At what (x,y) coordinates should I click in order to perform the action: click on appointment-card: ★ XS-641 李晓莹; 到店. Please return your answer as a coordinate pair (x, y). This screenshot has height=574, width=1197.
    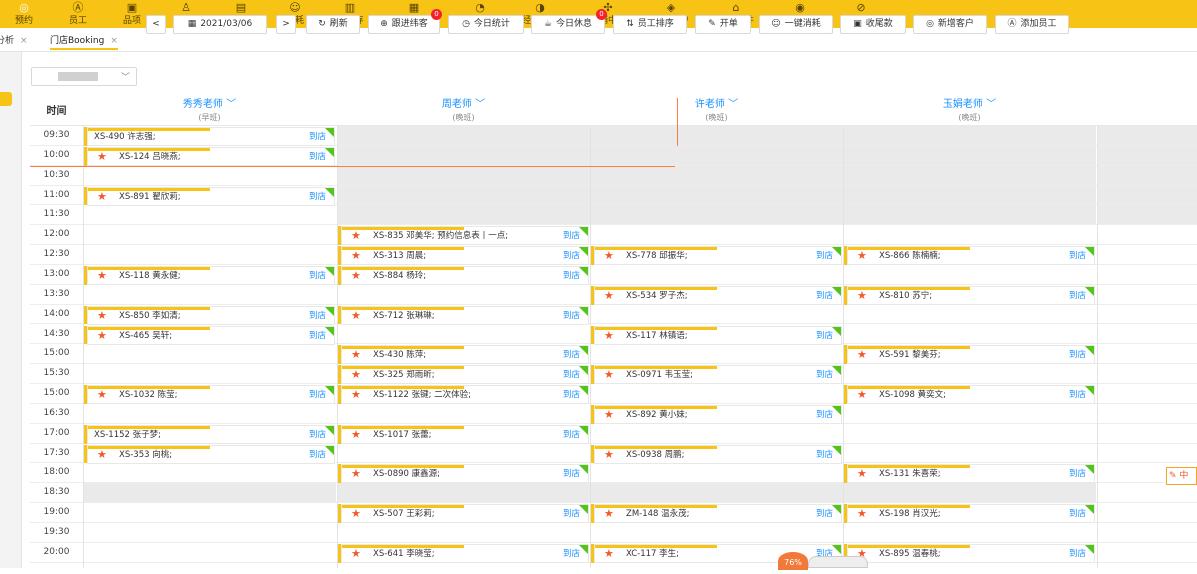
    Looking at the image, I should click on (465, 553).